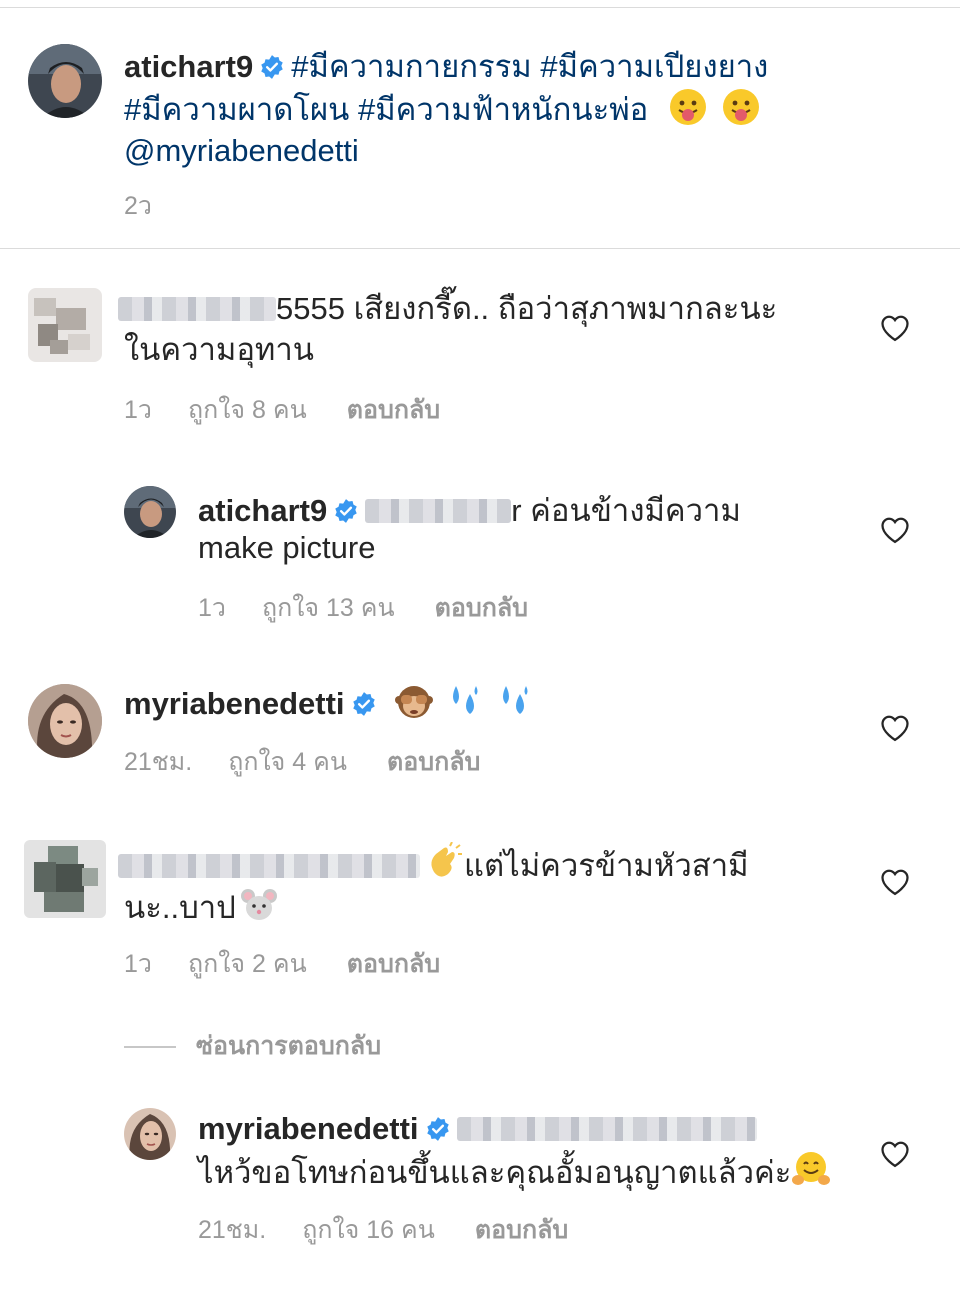 This screenshot has width=960, height=1305. I want to click on reply-meta: 1ว ถูกใจ 13 คน ตอบกลับ, so click(381, 608).